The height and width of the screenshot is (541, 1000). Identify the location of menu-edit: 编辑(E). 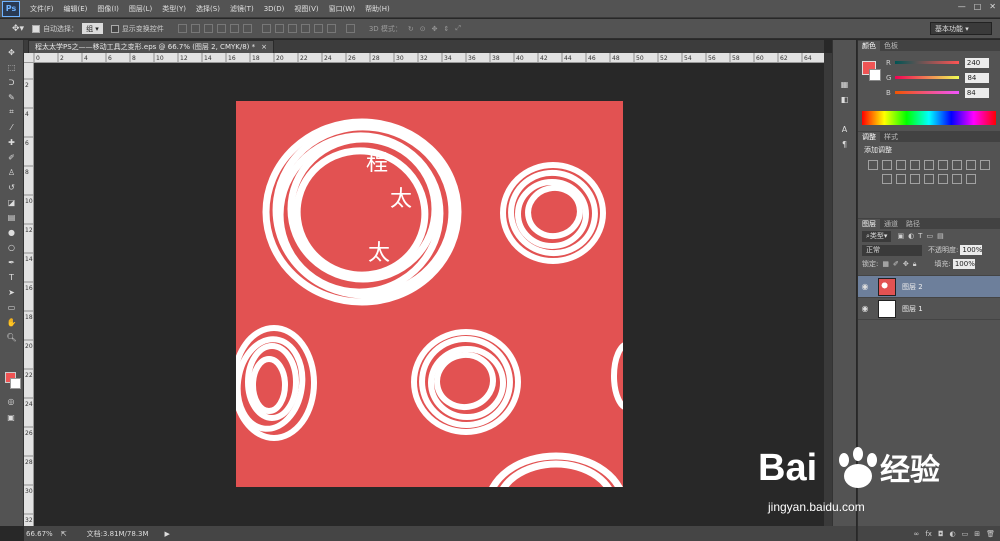
(76, 9).